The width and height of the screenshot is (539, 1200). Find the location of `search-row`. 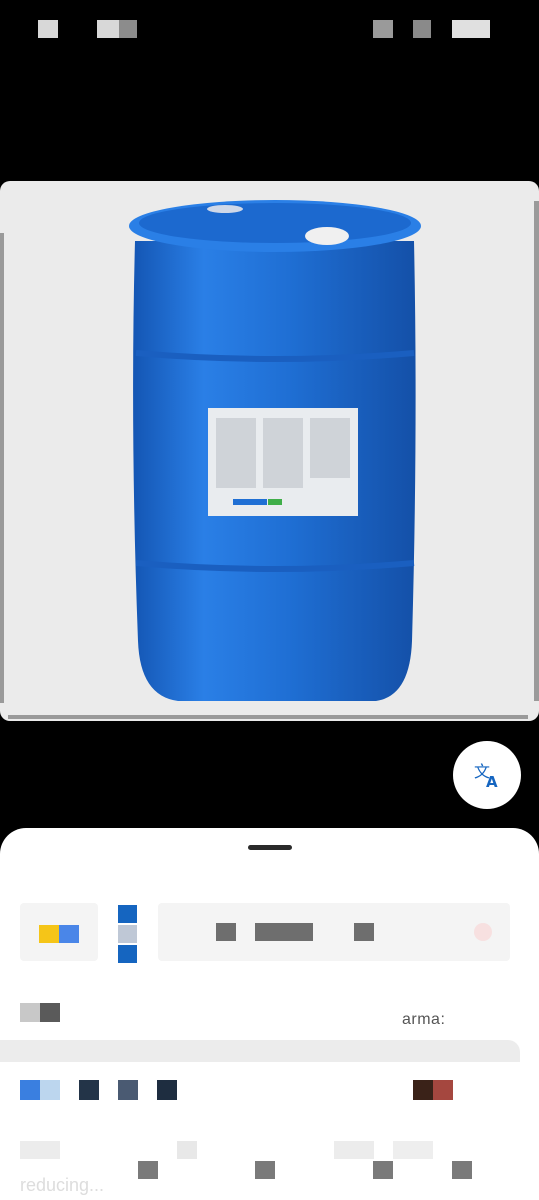

search-row is located at coordinates (269, 934).